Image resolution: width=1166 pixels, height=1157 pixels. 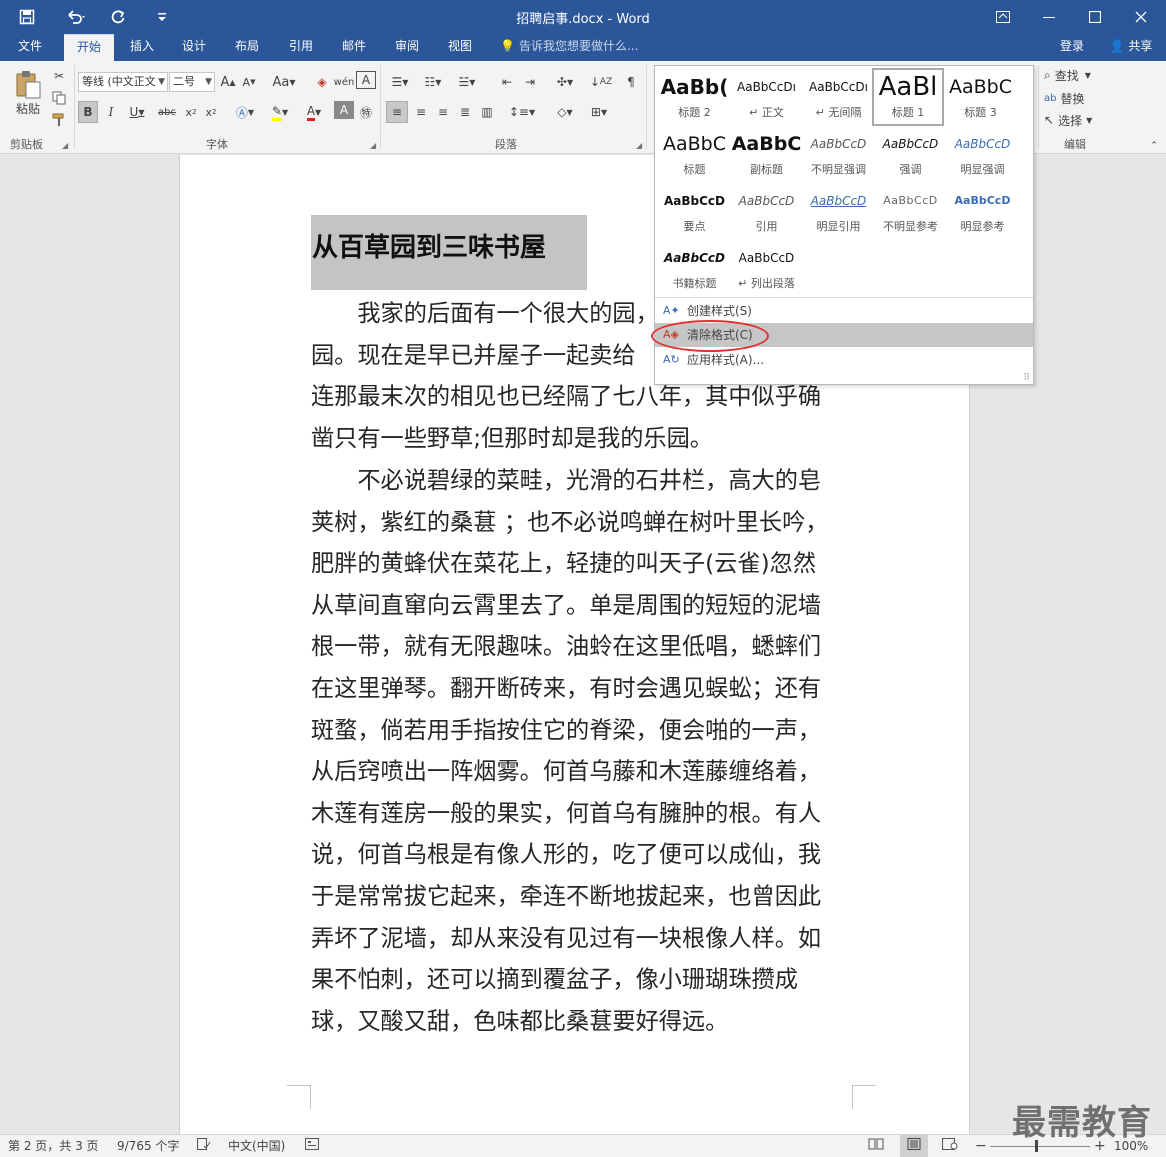 What do you see at coordinates (982, 155) in the screenshot?
I see `style-intense-emphasis: AaBbCcD 明显强调` at bounding box center [982, 155].